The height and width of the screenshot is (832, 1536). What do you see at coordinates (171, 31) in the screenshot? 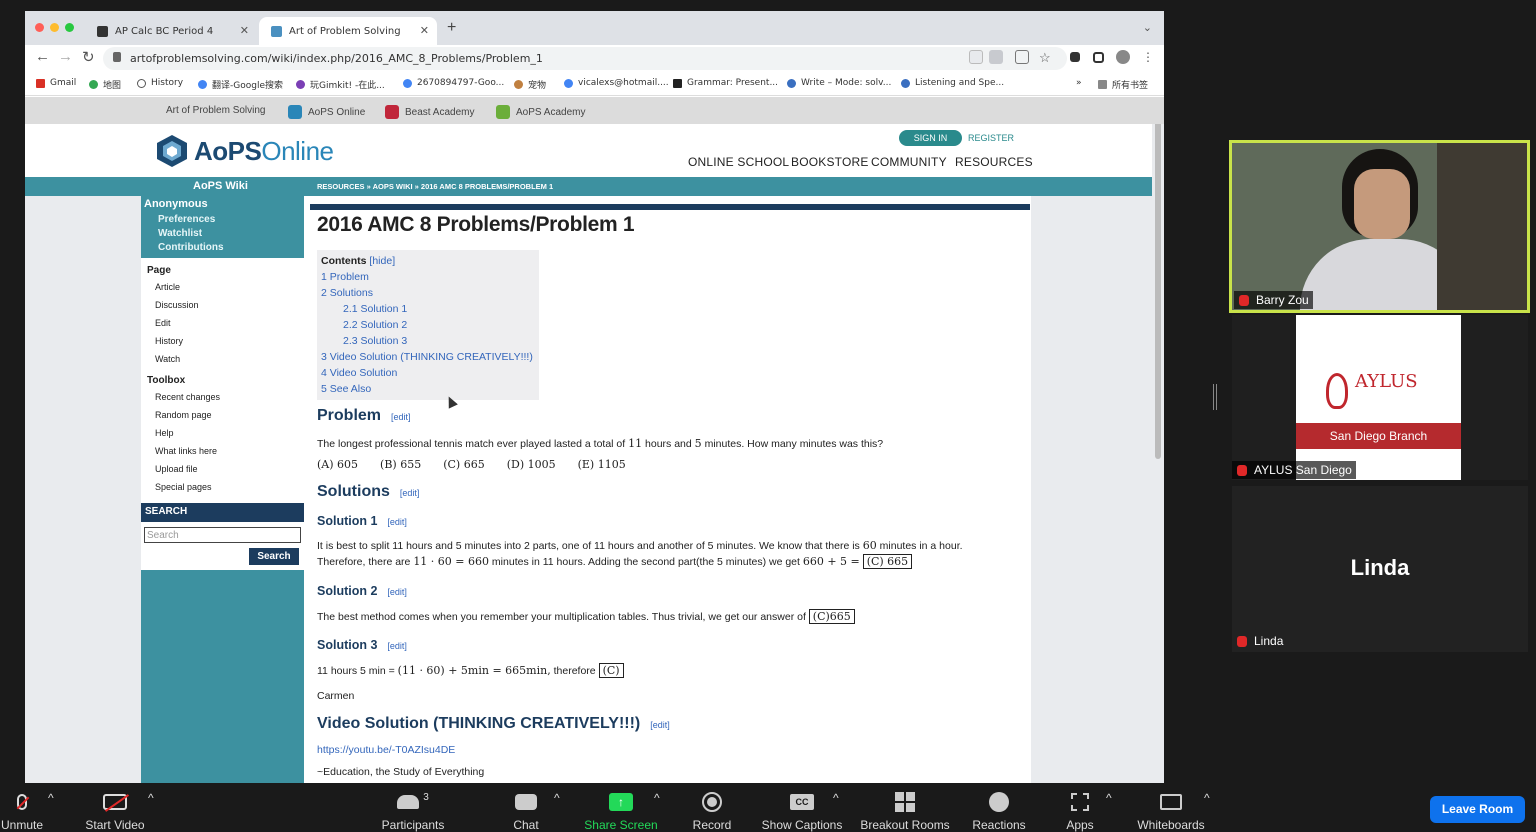
I see `tab-ap-calc: AP Calc BC Period 4 ✕` at bounding box center [171, 31].